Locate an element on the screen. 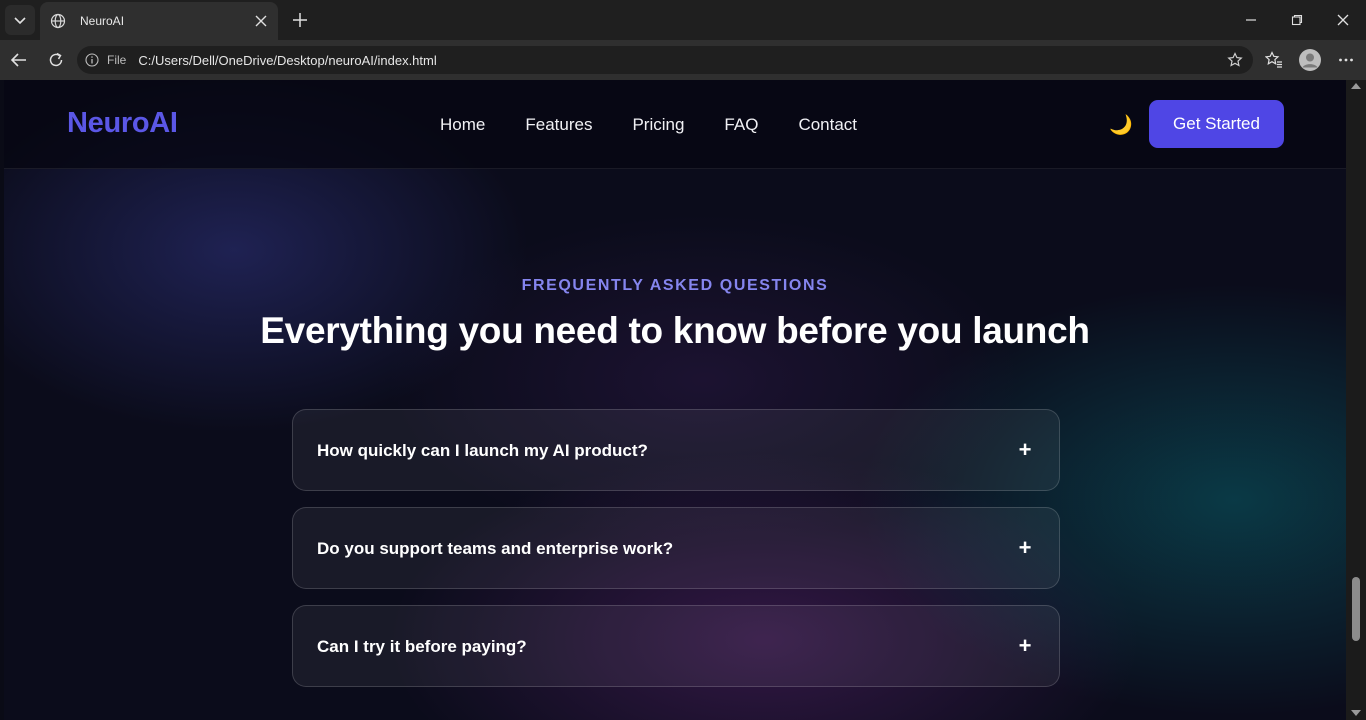  minimize-button is located at coordinates (1251, 20).